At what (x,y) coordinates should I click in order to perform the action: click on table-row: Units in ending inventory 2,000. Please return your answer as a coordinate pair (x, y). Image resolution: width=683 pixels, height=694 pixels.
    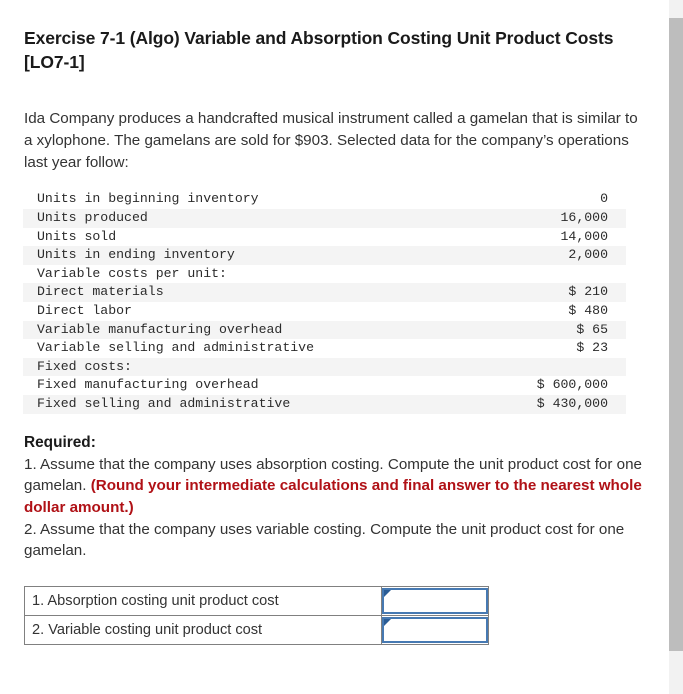
    Looking at the image, I should click on (324, 255).